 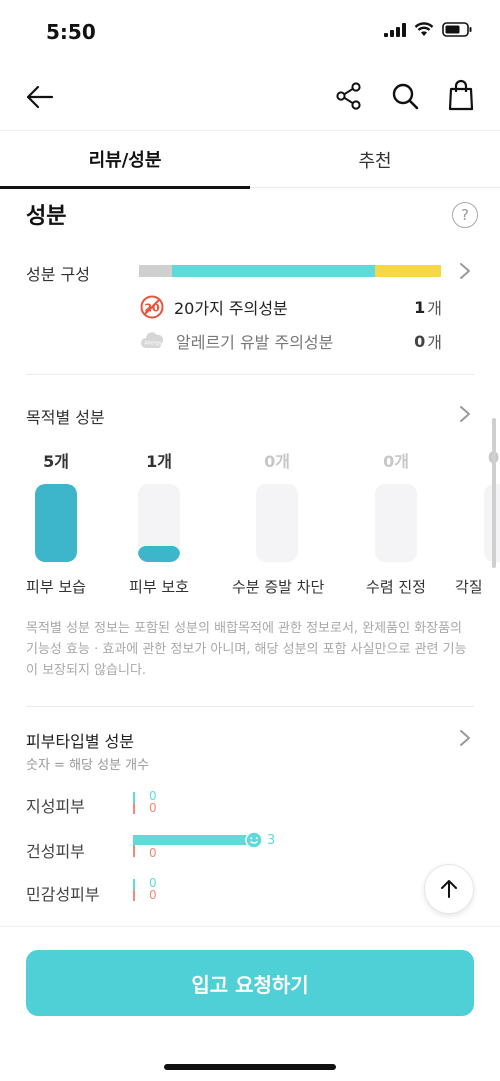 I want to click on shopping-bag-icon, so click(x=461, y=95).